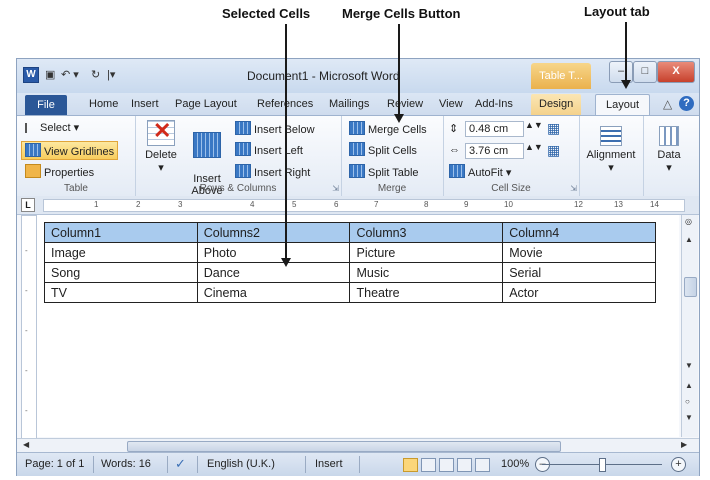  I want to click on table-row-selected: Column1 Columns2 Column3 Column4, so click(350, 232).